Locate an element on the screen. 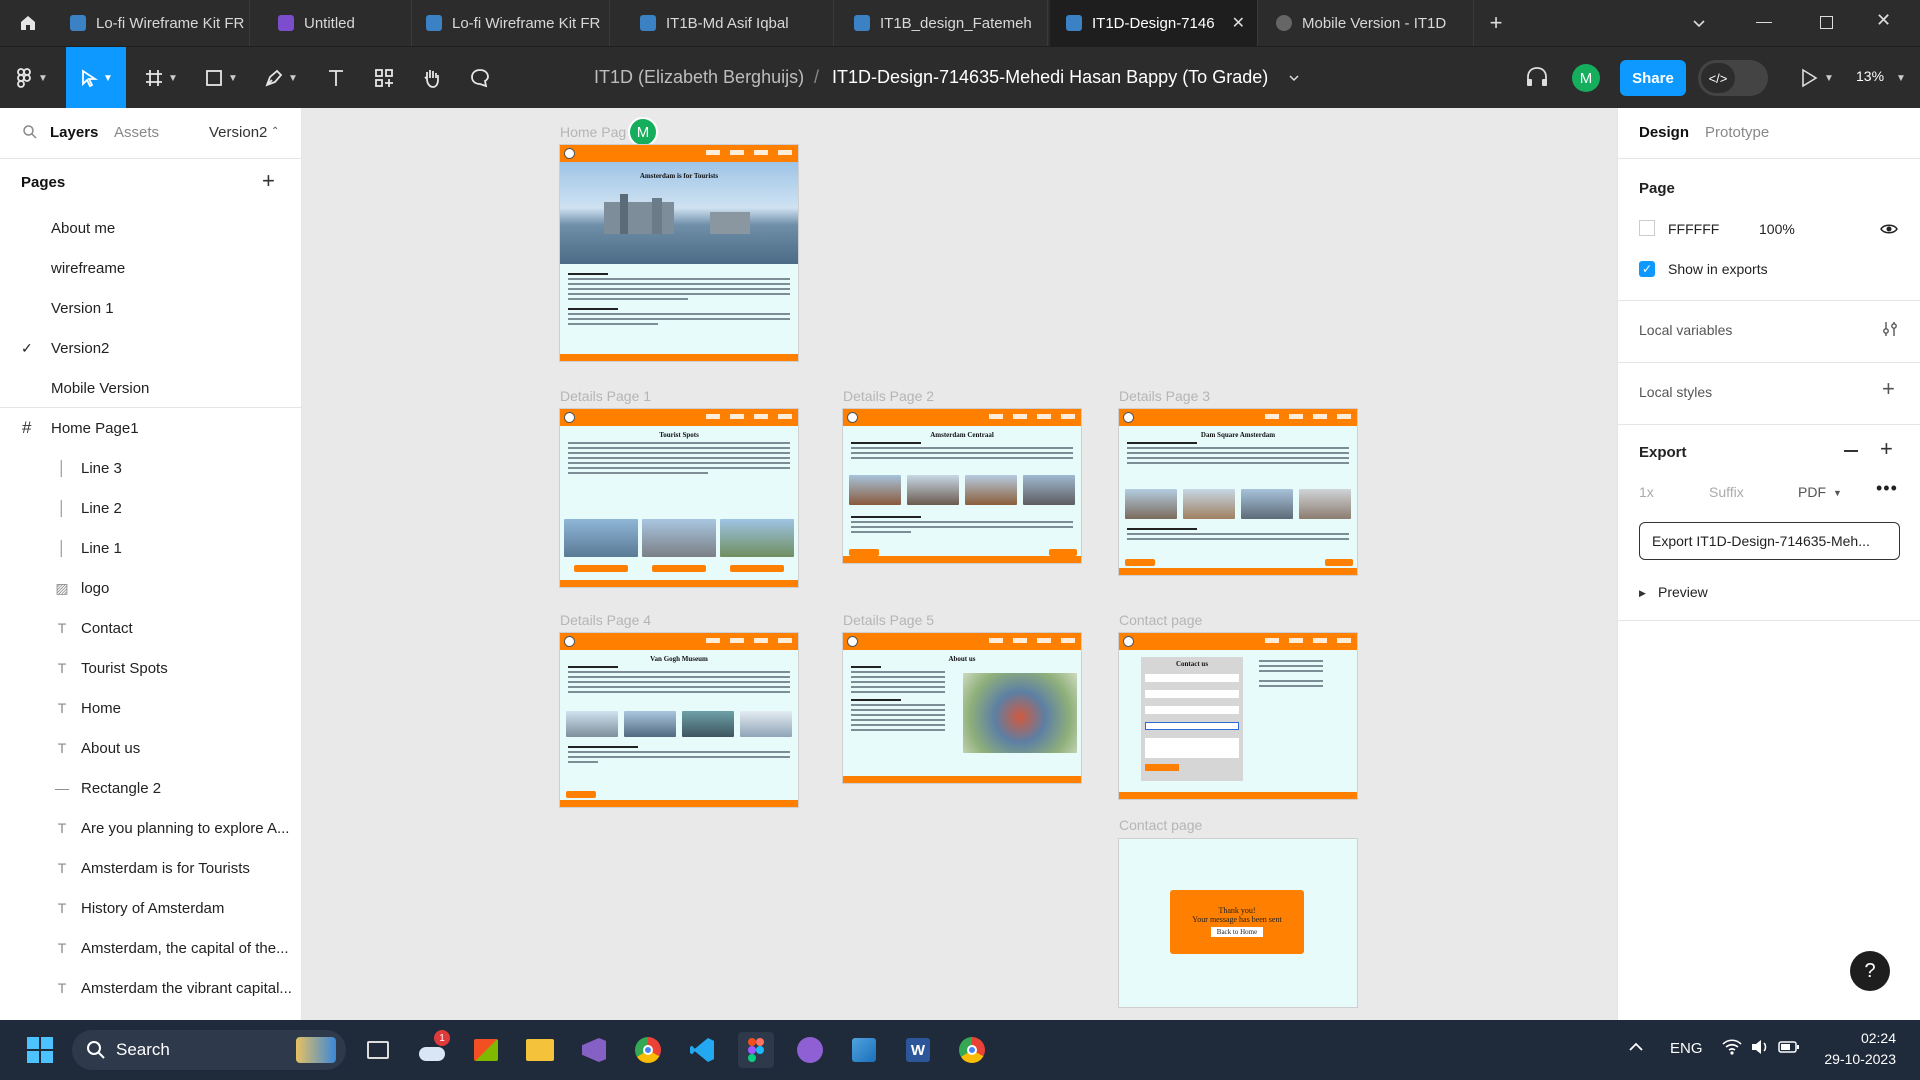  frame-label-contact: Contact page is located at coordinates (1160, 620).